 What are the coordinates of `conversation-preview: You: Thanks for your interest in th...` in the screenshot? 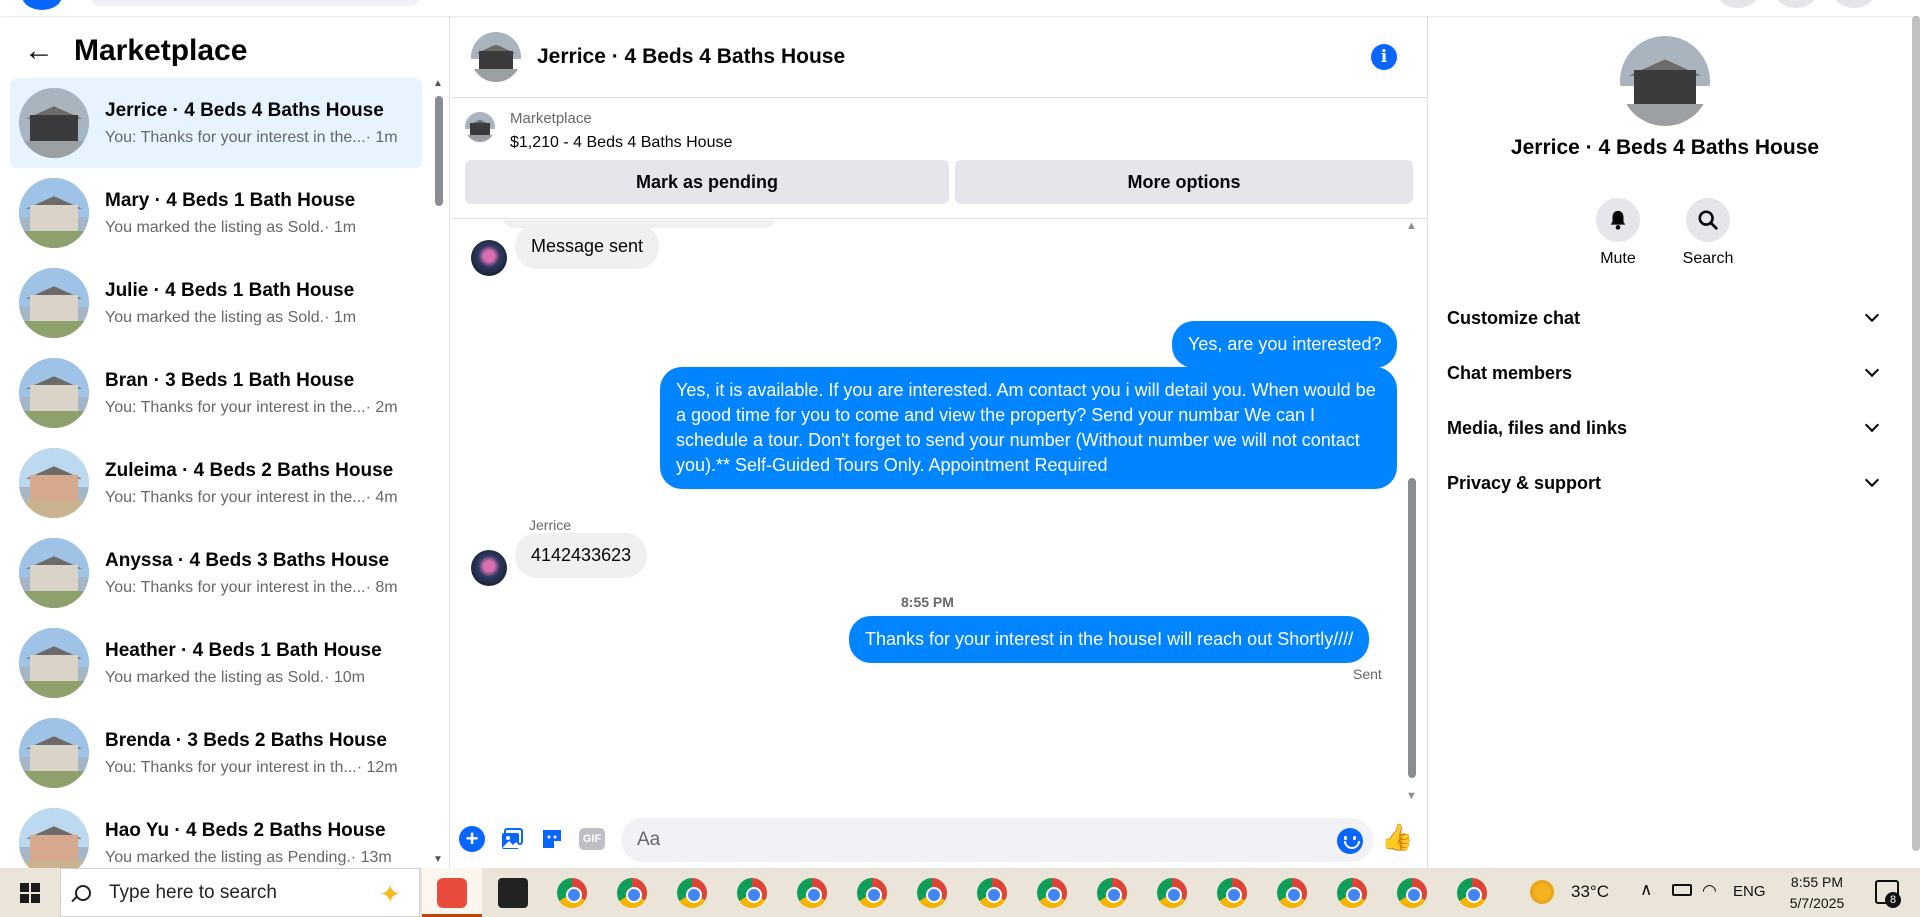 It's located at (231, 767).